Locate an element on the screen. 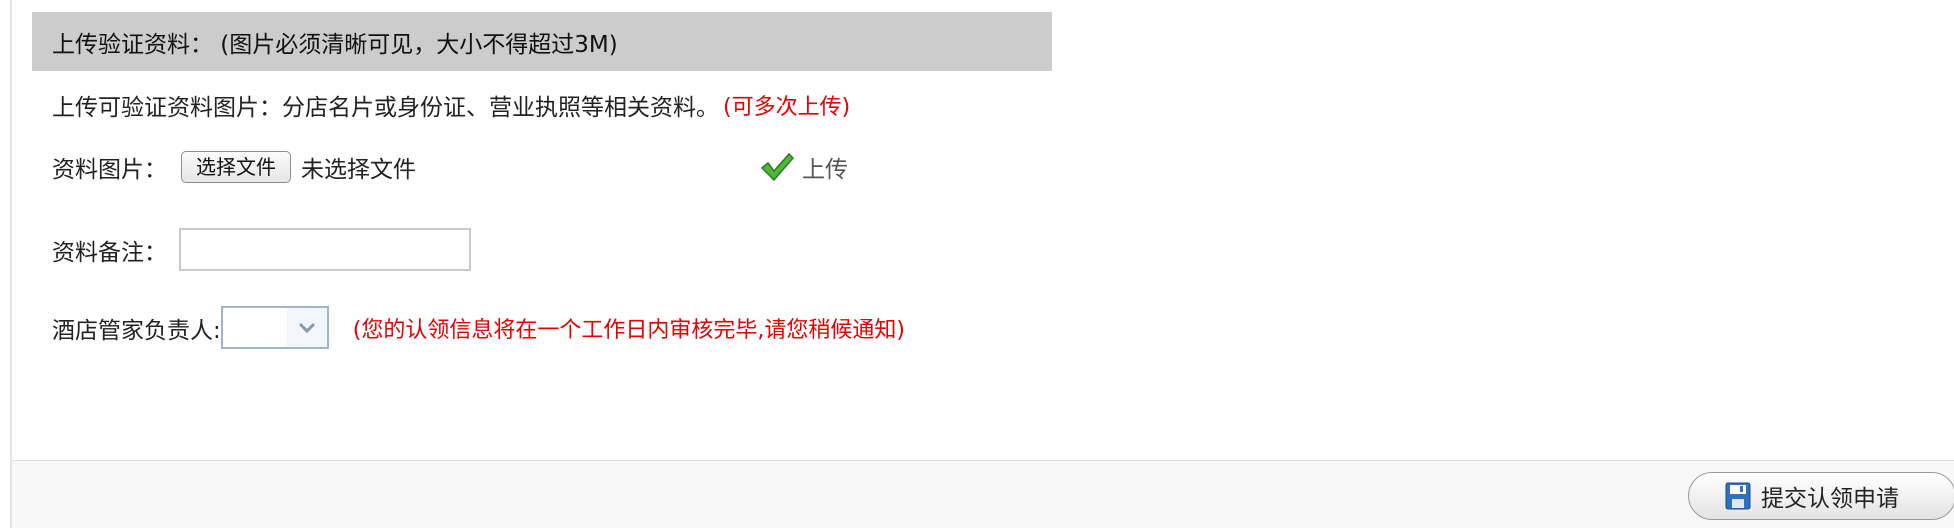 This screenshot has height=528, width=1954. manager-label: 酒店管家负责人: is located at coordinates (136, 330).